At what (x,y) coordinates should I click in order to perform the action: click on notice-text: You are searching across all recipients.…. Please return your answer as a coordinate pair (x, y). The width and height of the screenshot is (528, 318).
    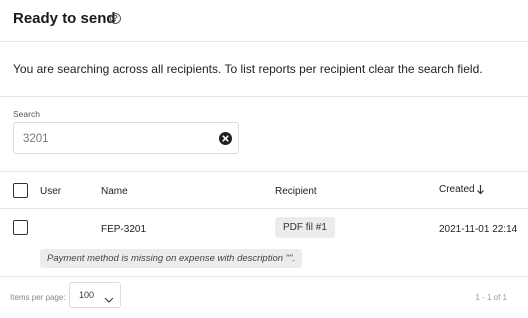
    Looking at the image, I should click on (248, 69).